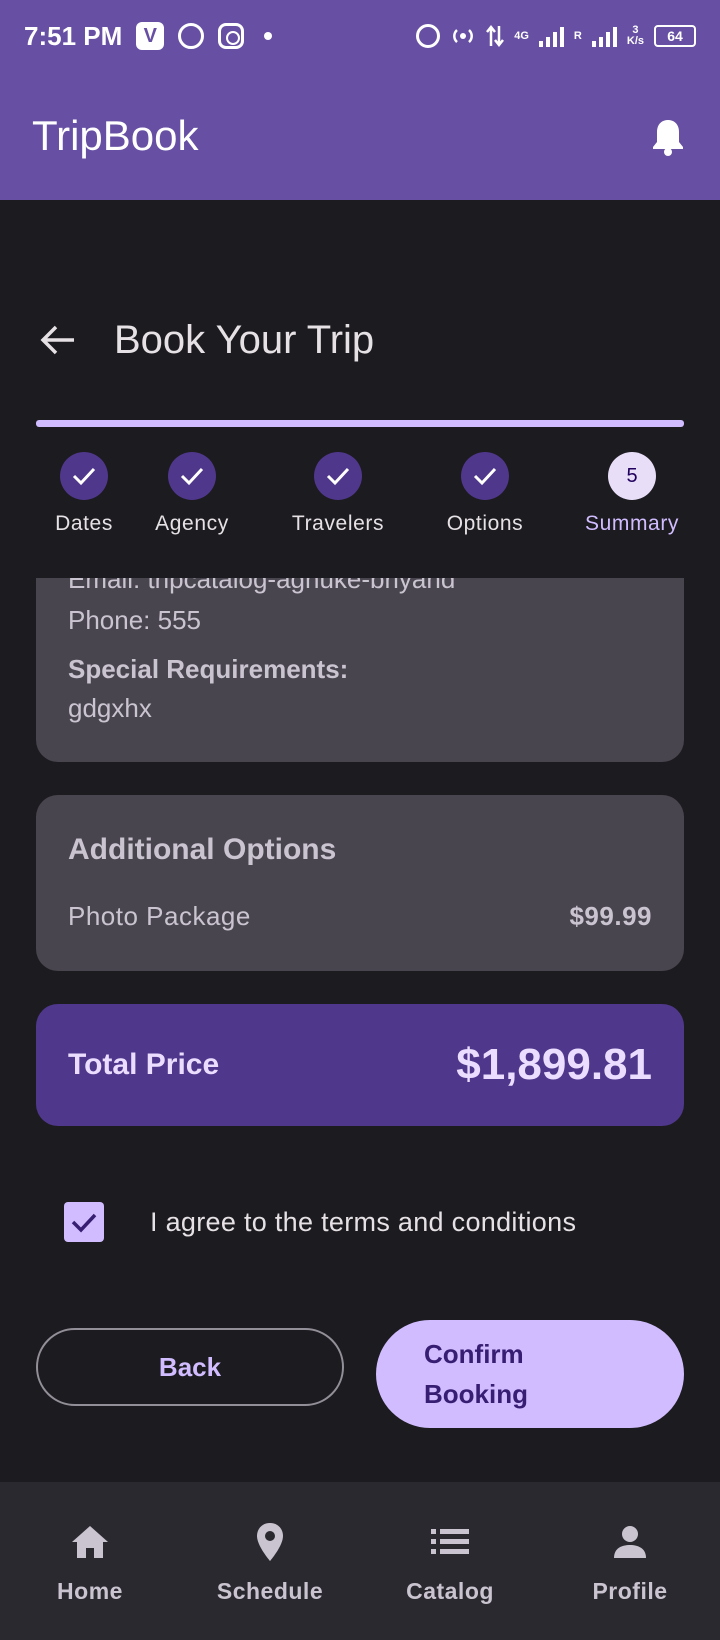 The height and width of the screenshot is (1640, 720). What do you see at coordinates (675, 36) in the screenshot?
I see `battery-icon: 64` at bounding box center [675, 36].